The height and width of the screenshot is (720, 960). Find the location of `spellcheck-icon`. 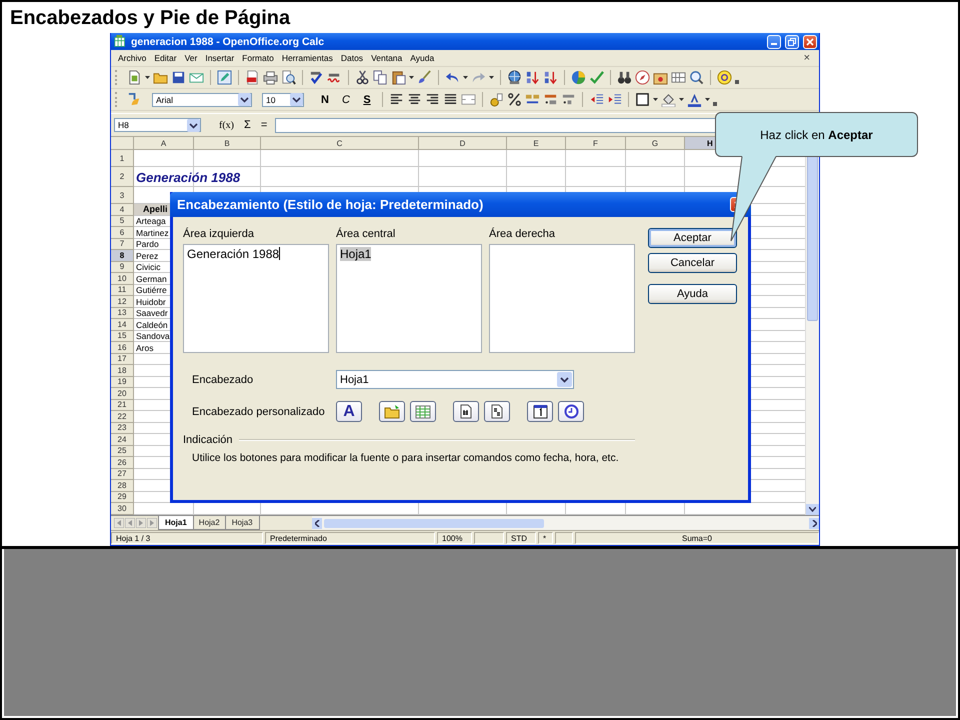

spellcheck-icon is located at coordinates (316, 77).